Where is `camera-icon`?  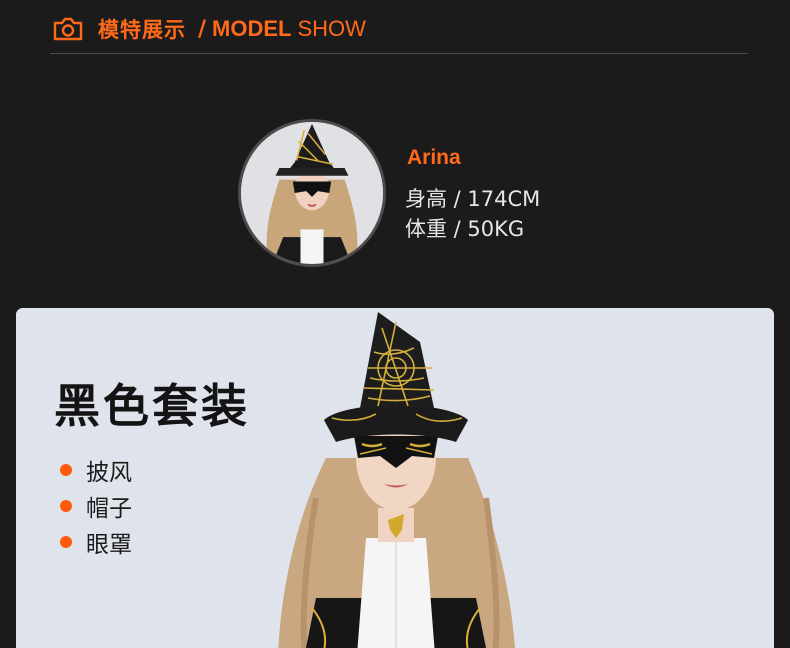
camera-icon is located at coordinates (68, 29).